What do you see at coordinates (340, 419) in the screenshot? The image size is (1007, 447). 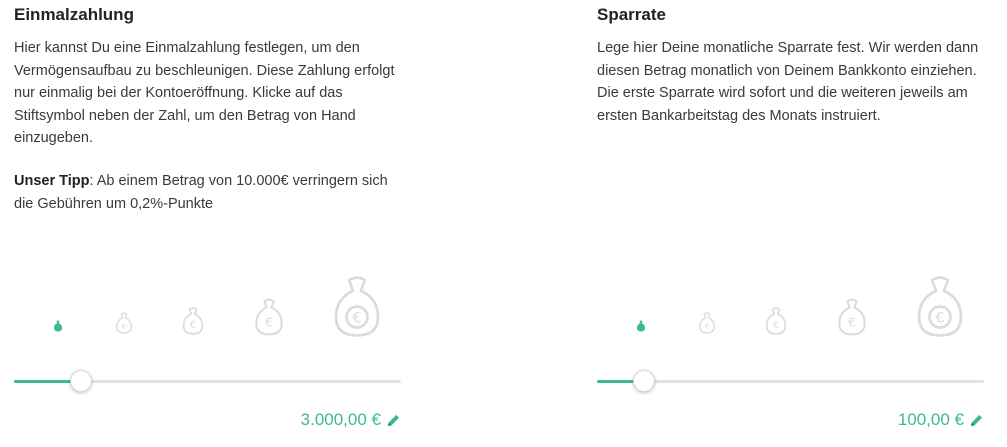 I see `einmalzahlung-amount: 3.000,00 €` at bounding box center [340, 419].